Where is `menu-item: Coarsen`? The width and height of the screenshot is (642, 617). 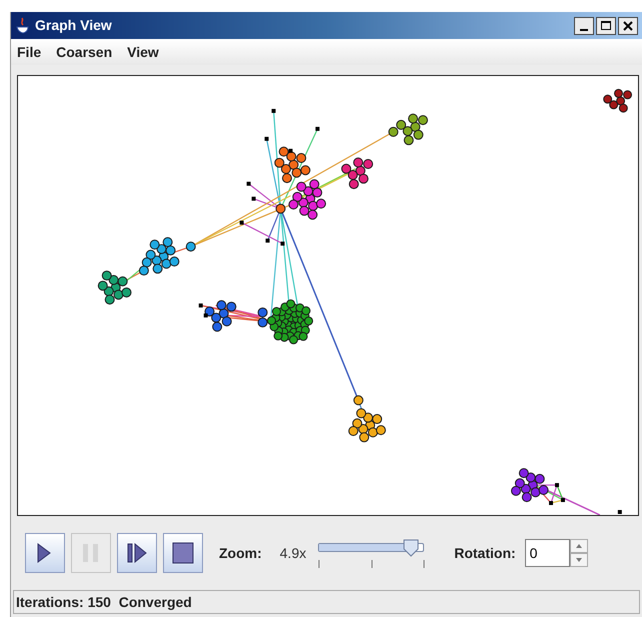
menu-item: Coarsen is located at coordinates (84, 52).